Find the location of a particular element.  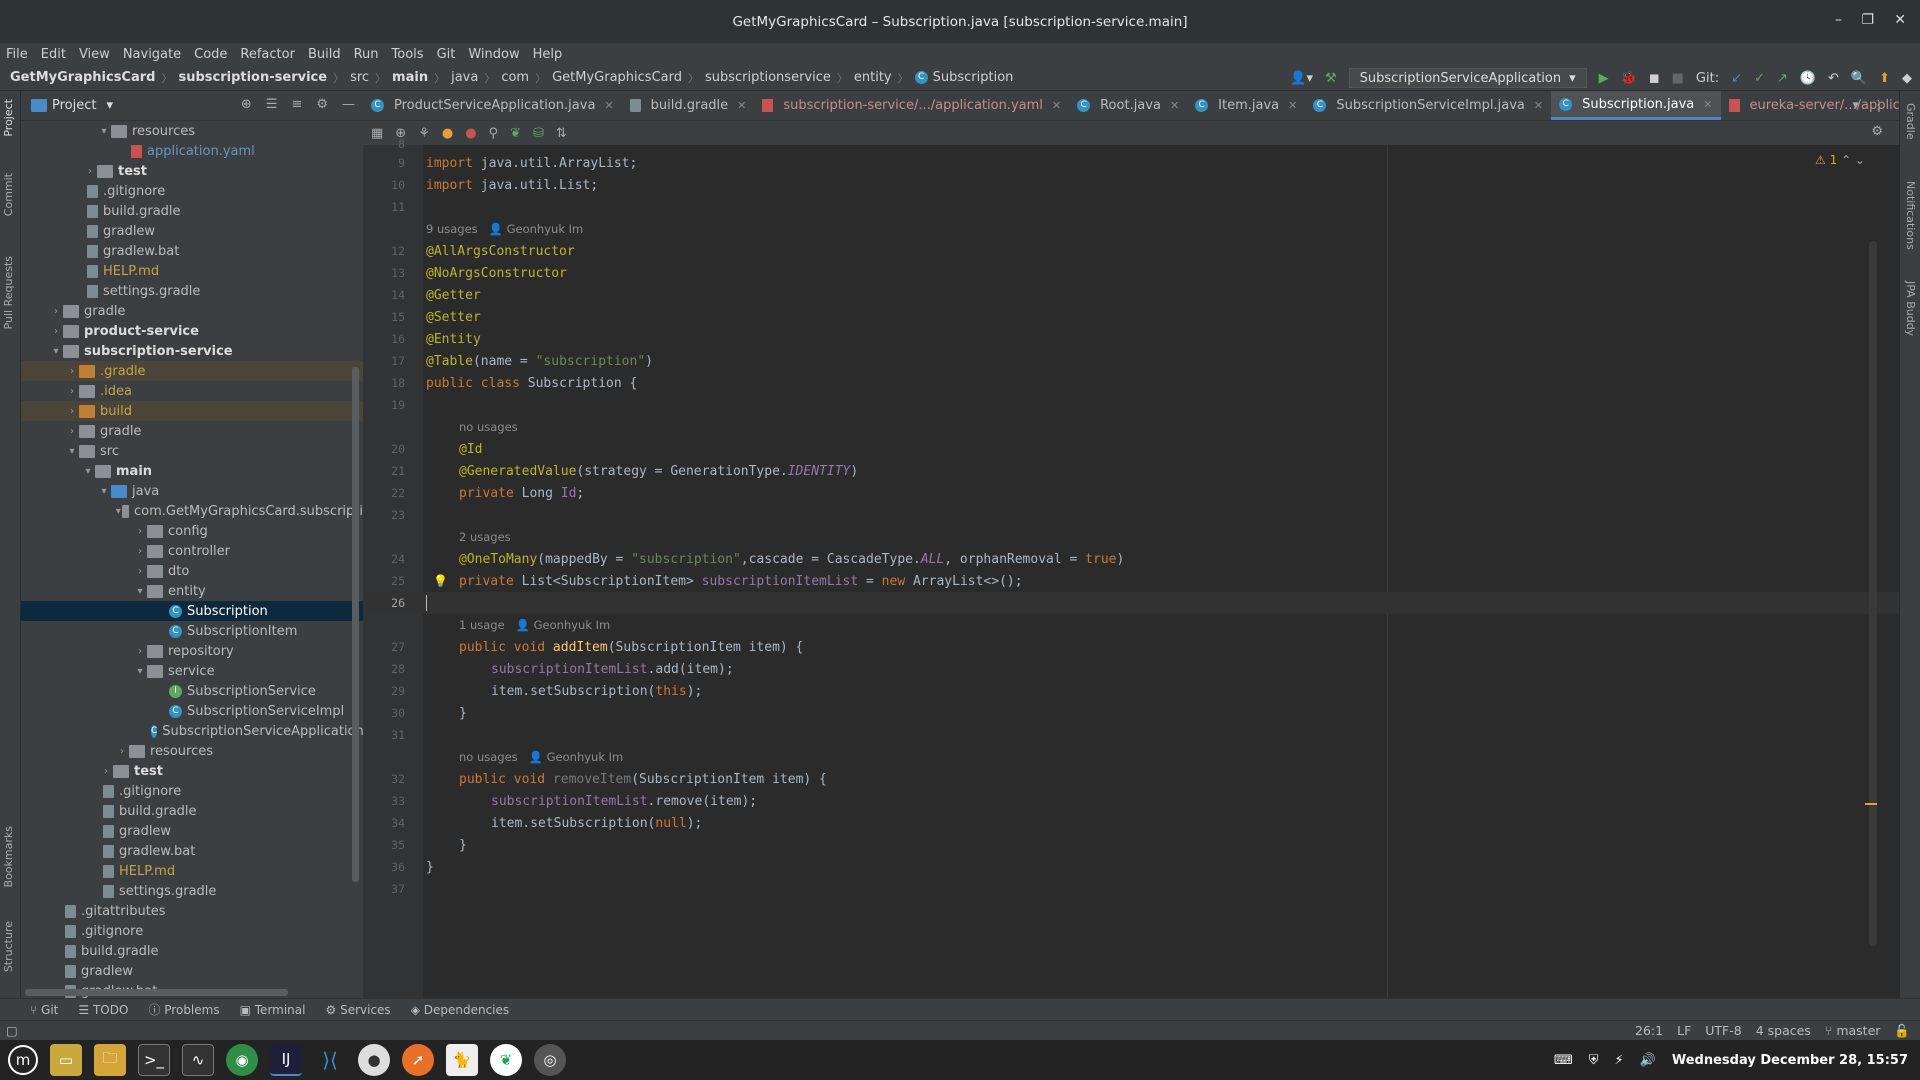

tree-item: › controller is located at coordinates (192, 551).